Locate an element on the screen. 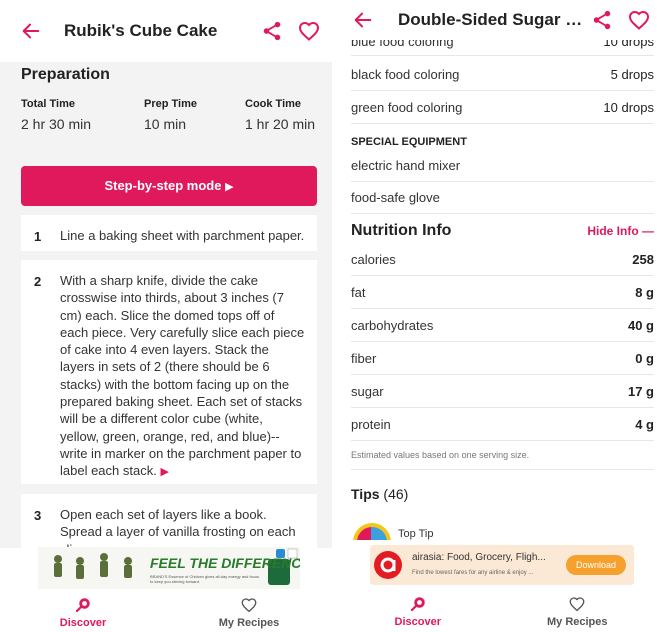 The height and width of the screenshot is (632, 657). prep-time-value: 10 min is located at coordinates (165, 124).